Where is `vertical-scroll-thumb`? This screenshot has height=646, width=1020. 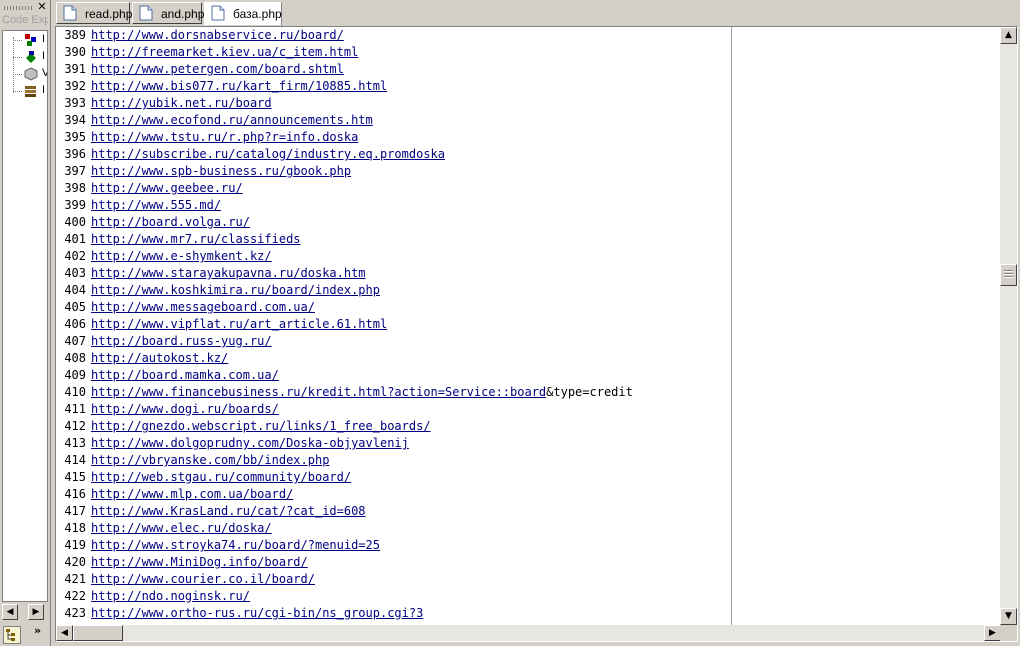 vertical-scroll-thumb is located at coordinates (1008, 275).